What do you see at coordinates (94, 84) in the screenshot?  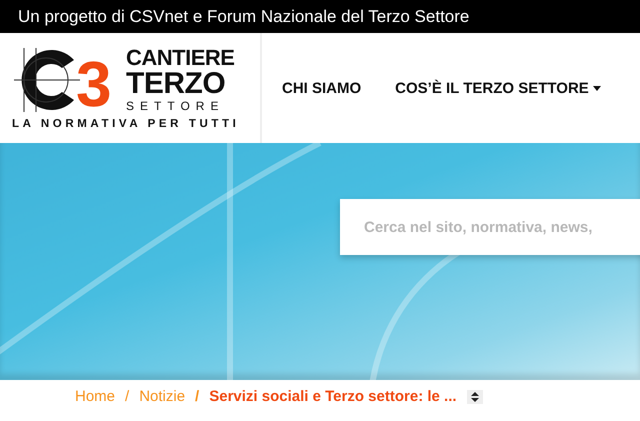 I see `logo-mark: 3` at bounding box center [94, 84].